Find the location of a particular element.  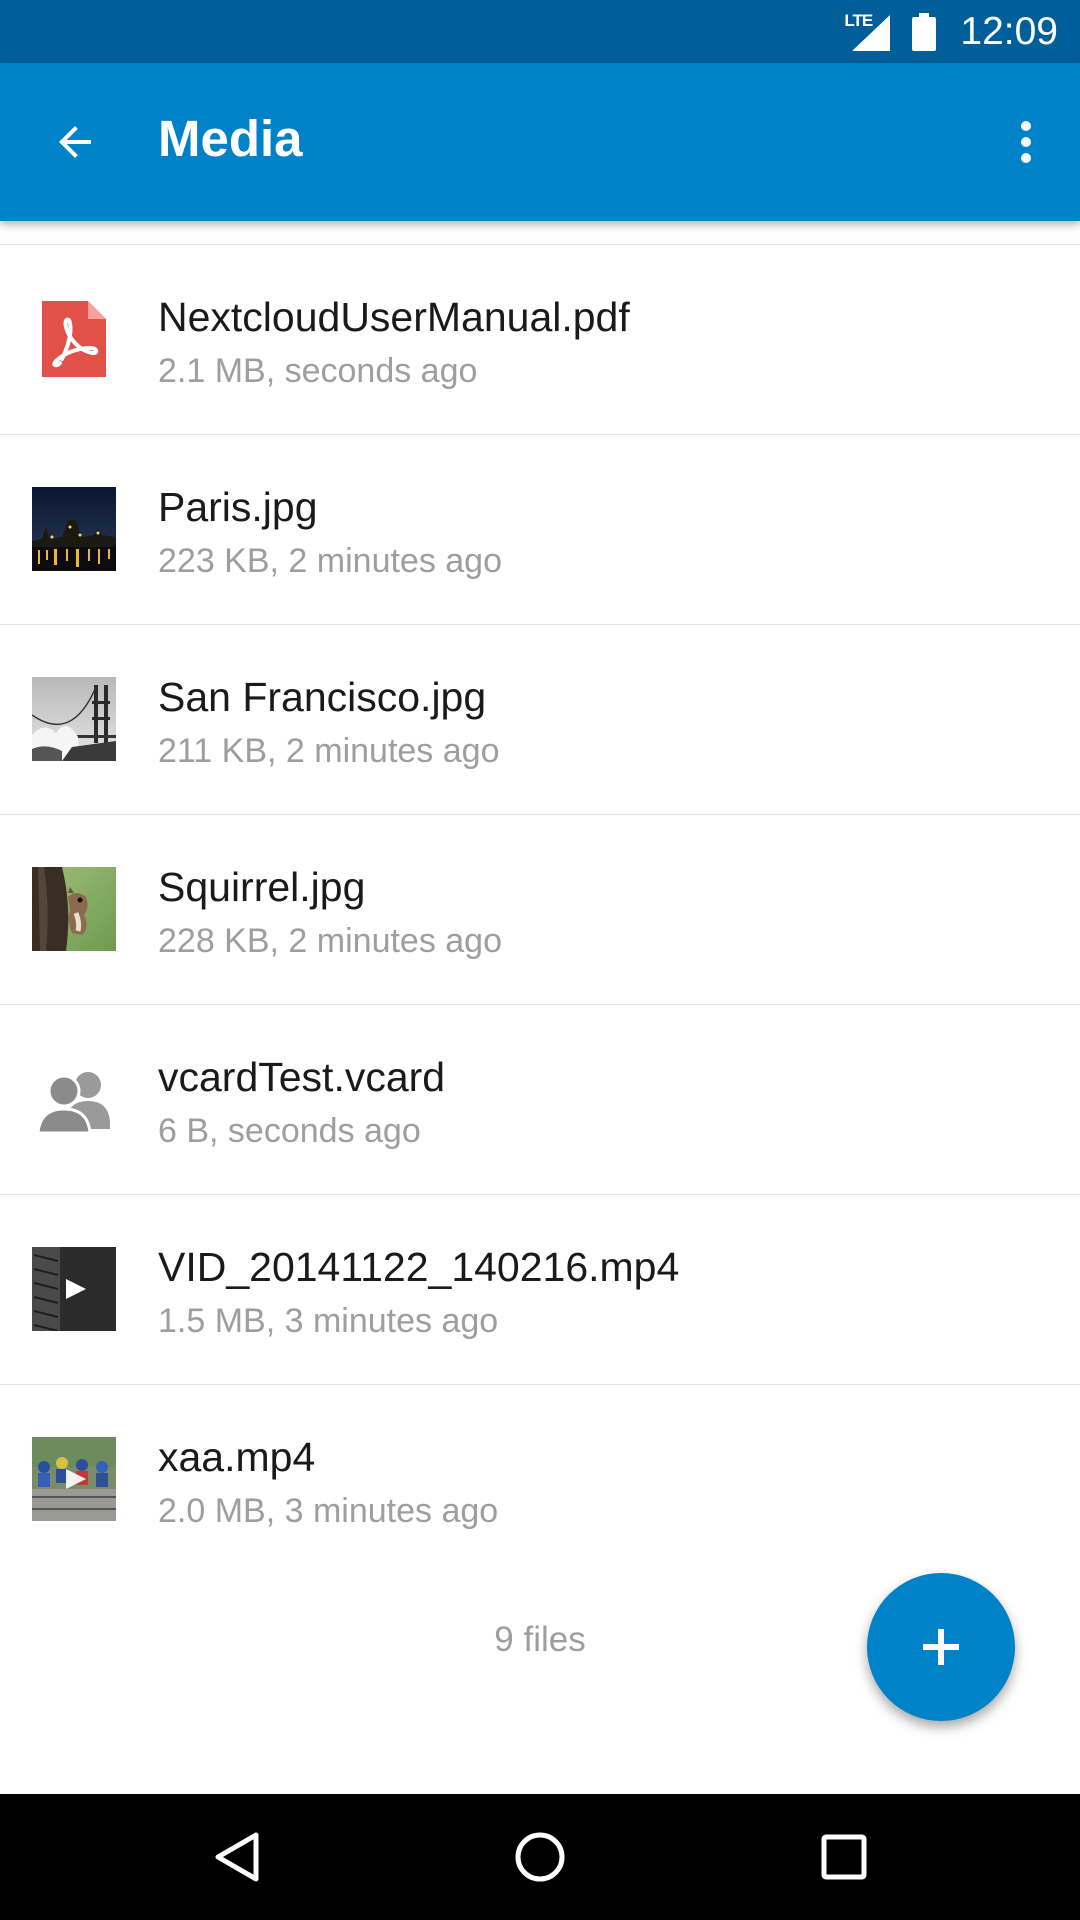

app-bar: Media is located at coordinates (540, 142).